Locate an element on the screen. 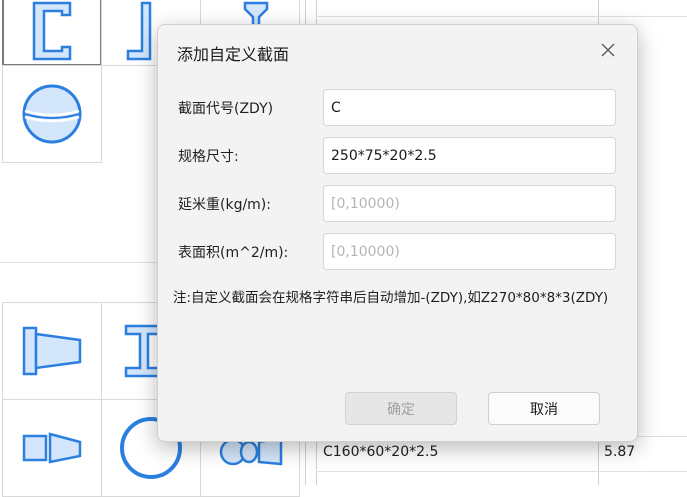 The image size is (687, 497). surface-area-input is located at coordinates (469, 251).